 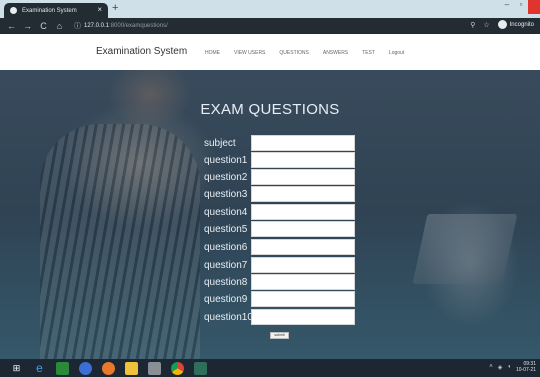 I want to click on browser-tab: Examination System ×, so click(x=56, y=10).